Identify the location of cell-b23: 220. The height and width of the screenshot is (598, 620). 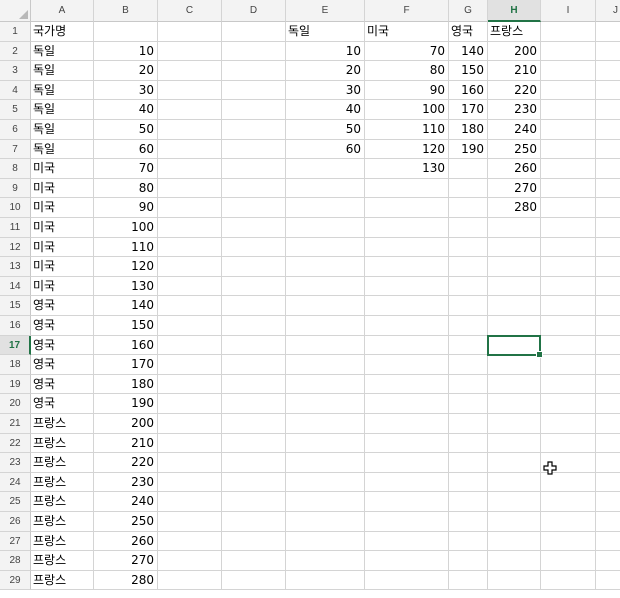
(126, 463).